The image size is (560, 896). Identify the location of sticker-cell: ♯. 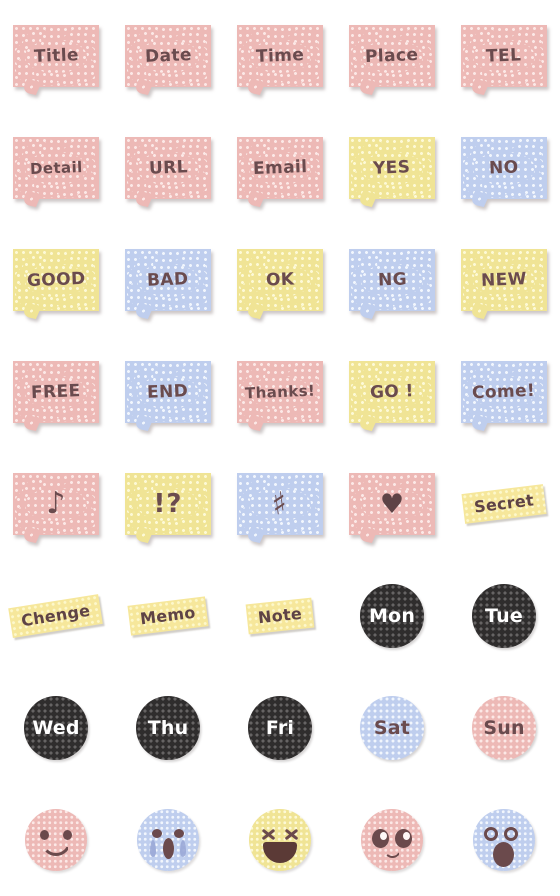
(280, 504).